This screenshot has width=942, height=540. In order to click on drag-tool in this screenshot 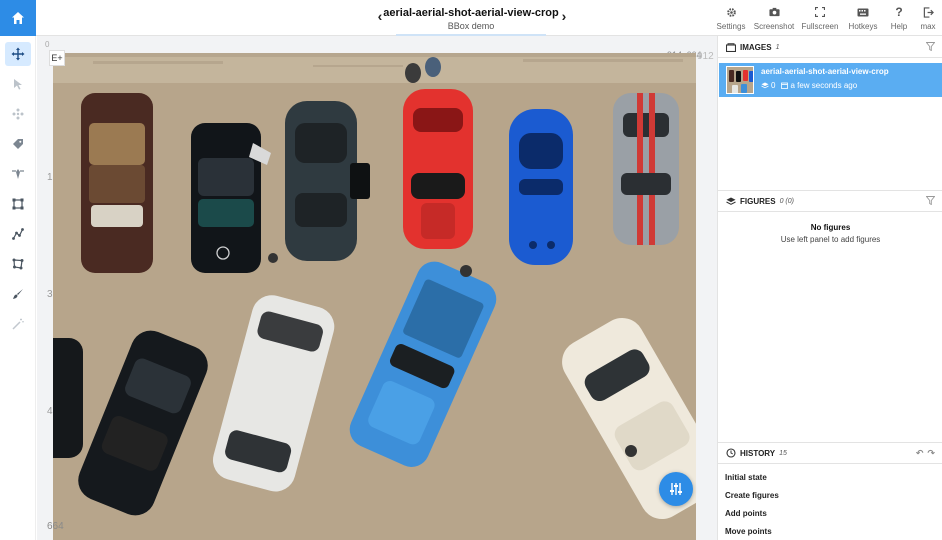, I will do `click(18, 114)`.